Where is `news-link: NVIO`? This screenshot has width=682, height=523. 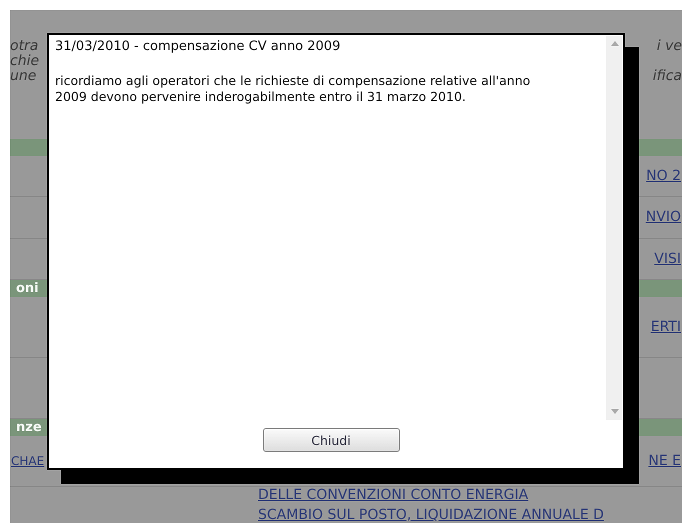 news-link: NVIO is located at coordinates (663, 217).